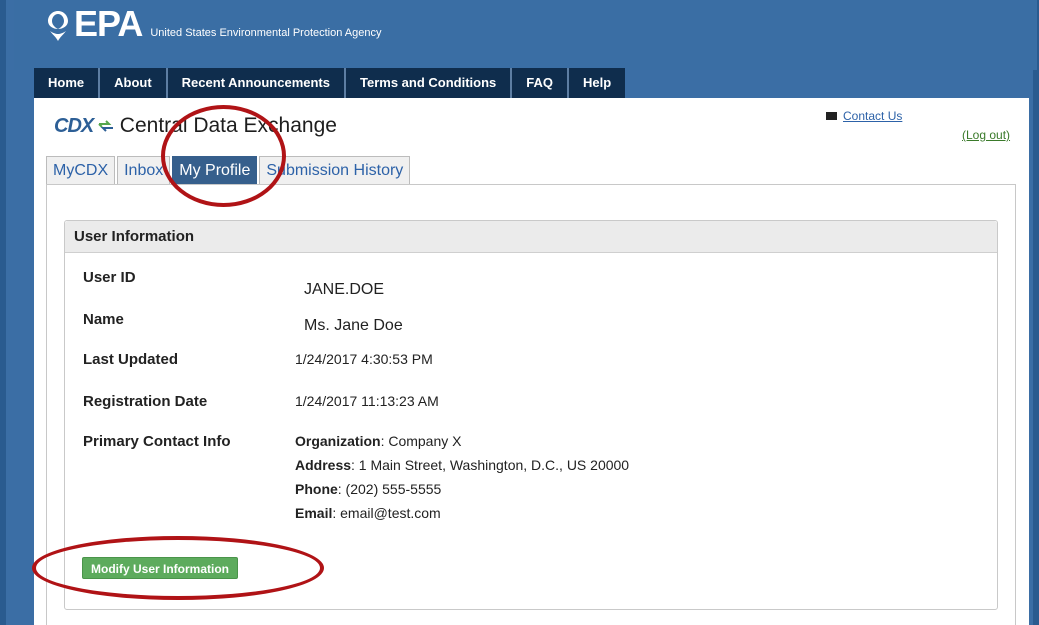  I want to click on nav-terms-and-conditions: Terms and Conditions, so click(429, 83).